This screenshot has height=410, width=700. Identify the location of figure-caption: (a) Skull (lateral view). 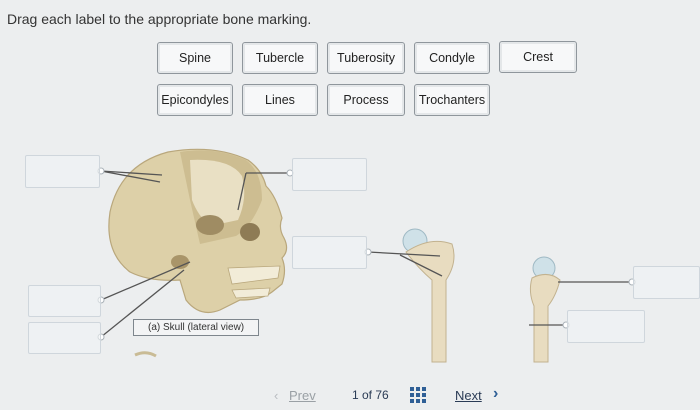
(196, 327).